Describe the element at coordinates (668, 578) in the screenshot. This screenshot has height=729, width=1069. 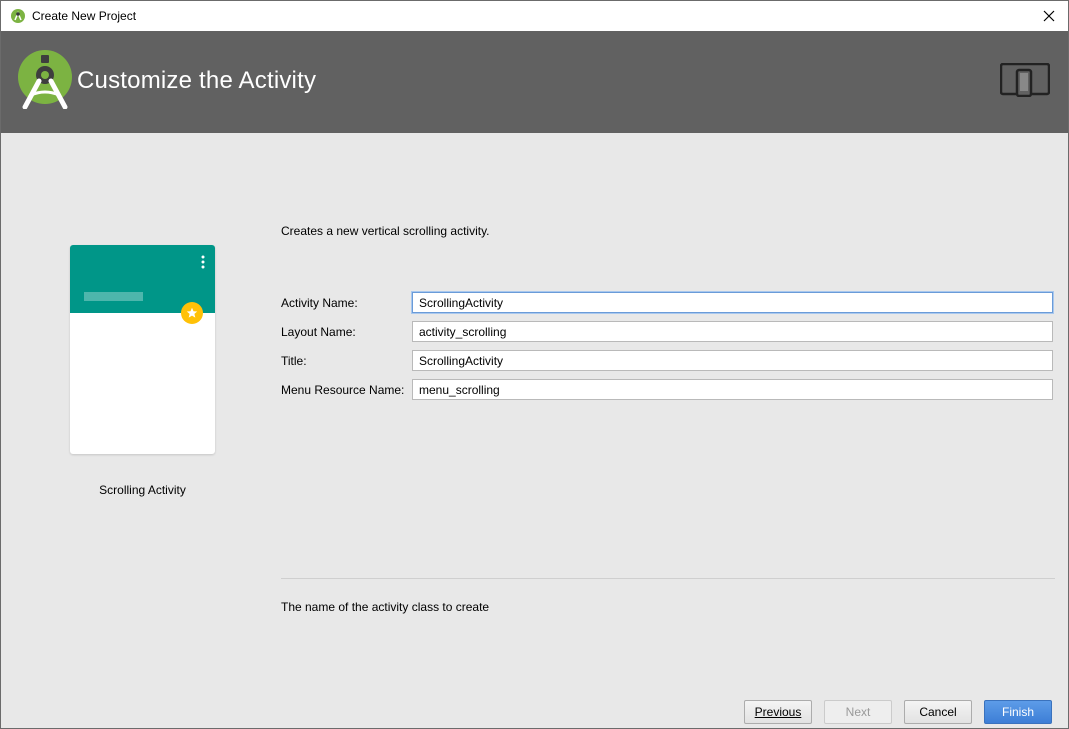
I see `divider` at that location.